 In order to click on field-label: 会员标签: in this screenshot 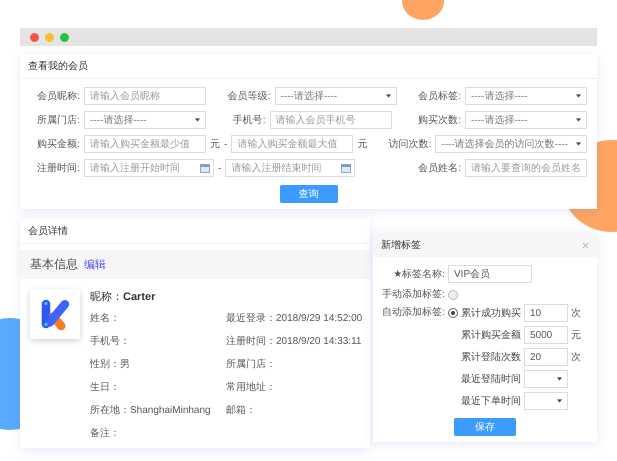, I will do `click(439, 96)`.